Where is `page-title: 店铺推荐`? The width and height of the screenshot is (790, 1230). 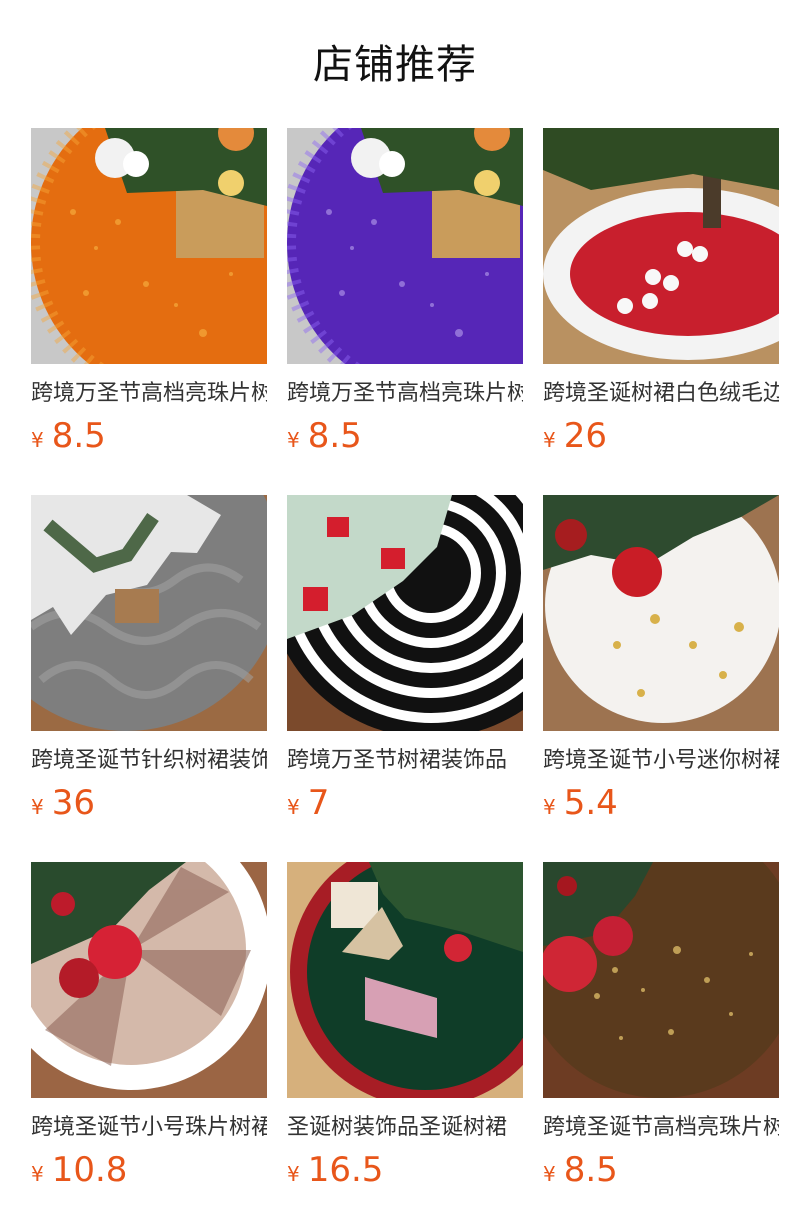
page-title: 店铺推荐 is located at coordinates (395, 65).